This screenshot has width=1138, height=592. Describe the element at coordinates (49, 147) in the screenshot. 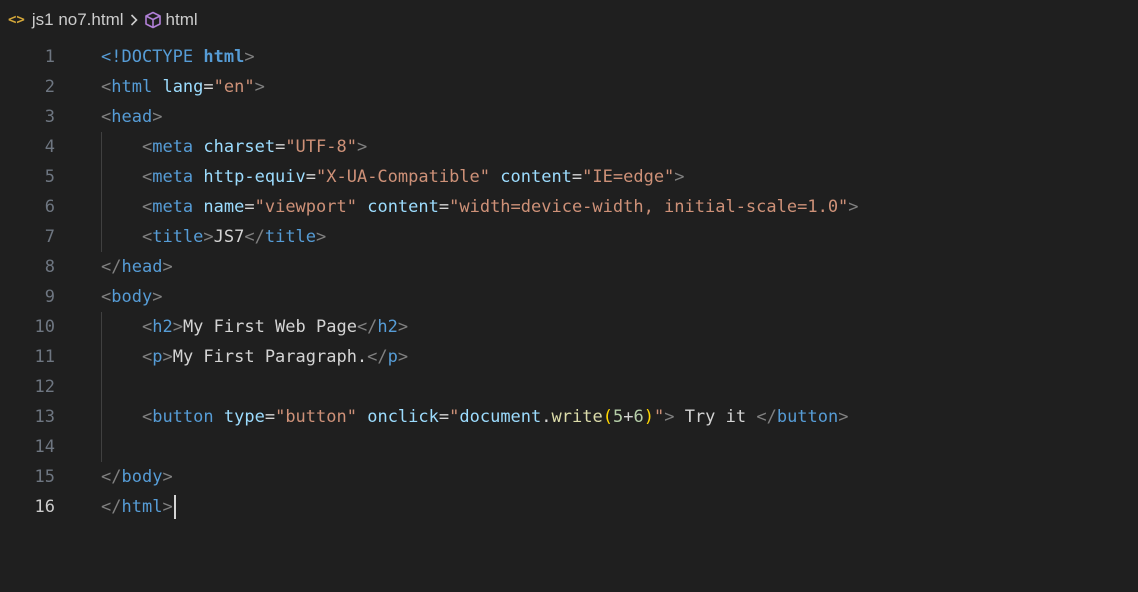

I see `line-number: 4` at that location.